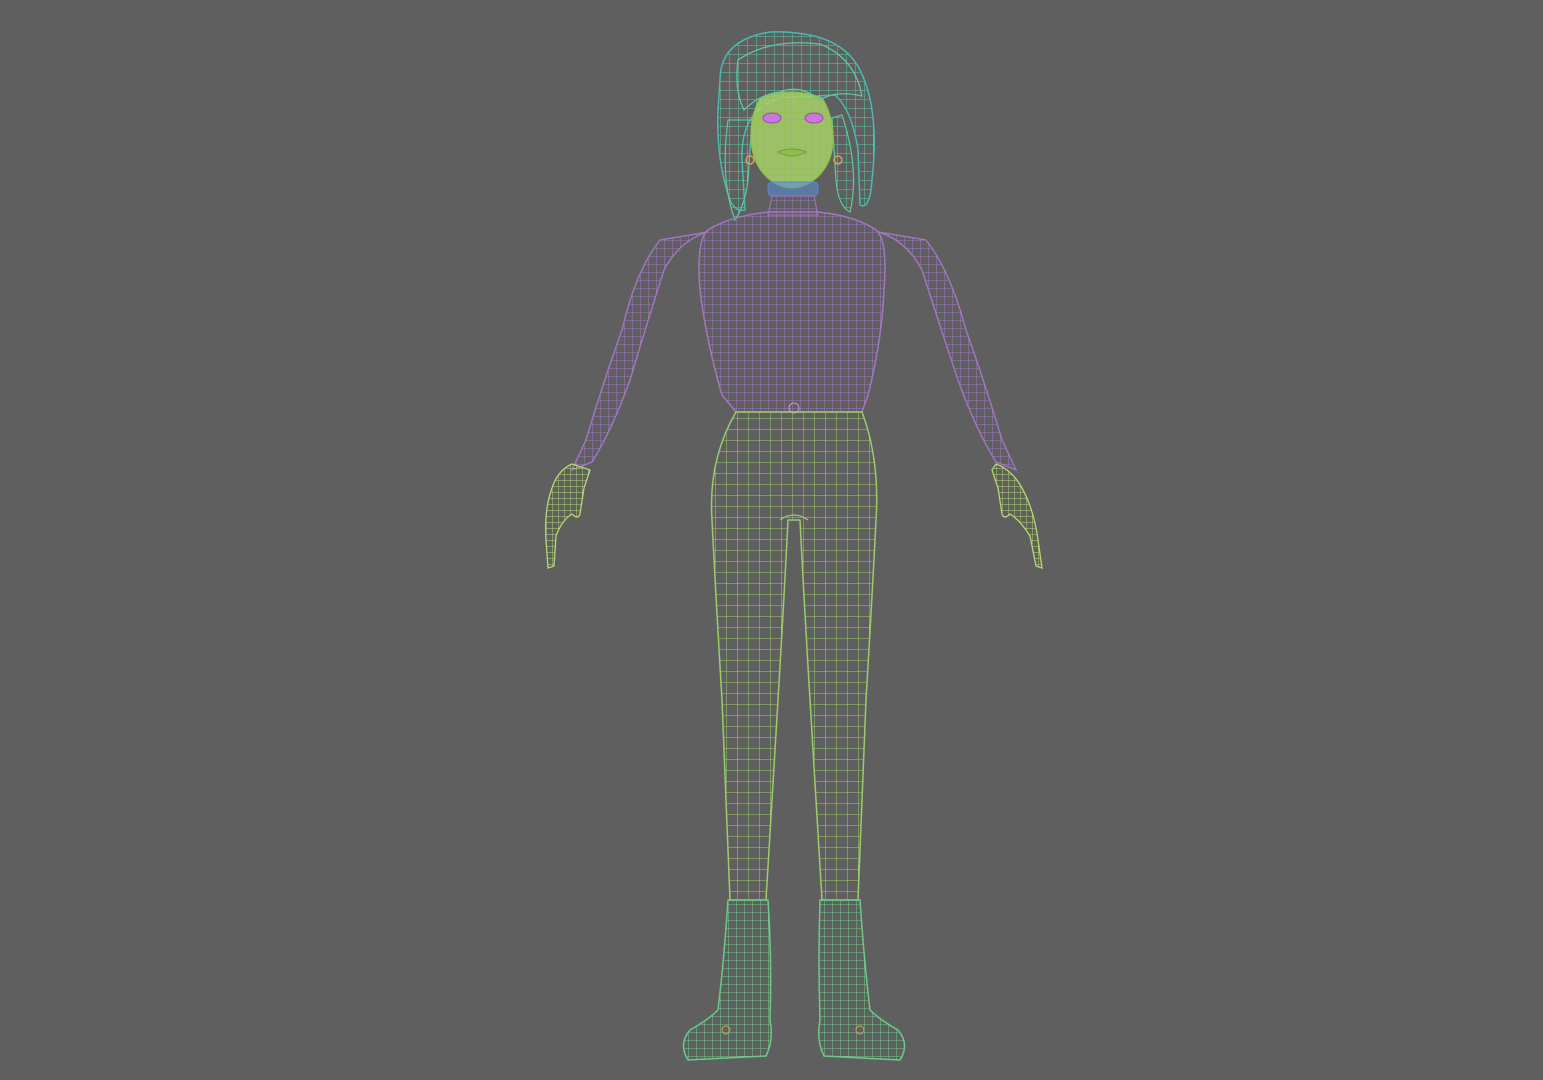 This screenshot has width=1543, height=1080. What do you see at coordinates (793, 189) in the screenshot?
I see `neck-collar-mesh` at bounding box center [793, 189].